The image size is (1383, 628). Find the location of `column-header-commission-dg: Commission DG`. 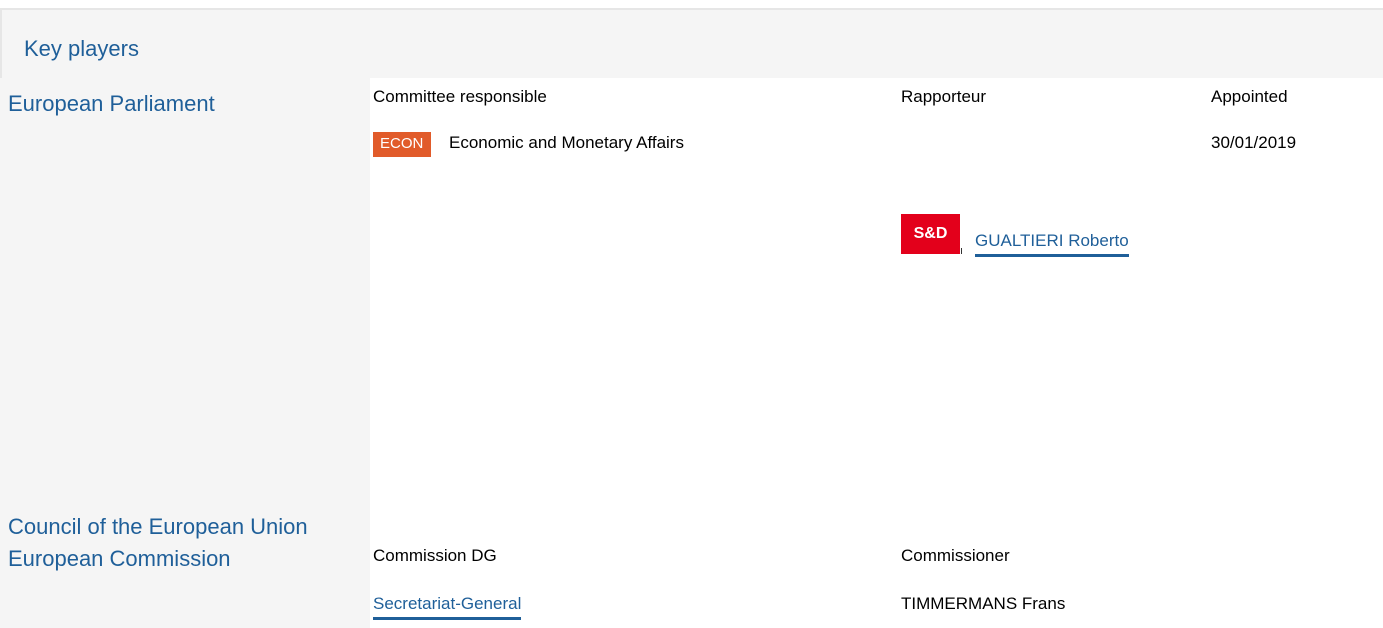

column-header-commission-dg: Commission DG is located at coordinates (435, 555).